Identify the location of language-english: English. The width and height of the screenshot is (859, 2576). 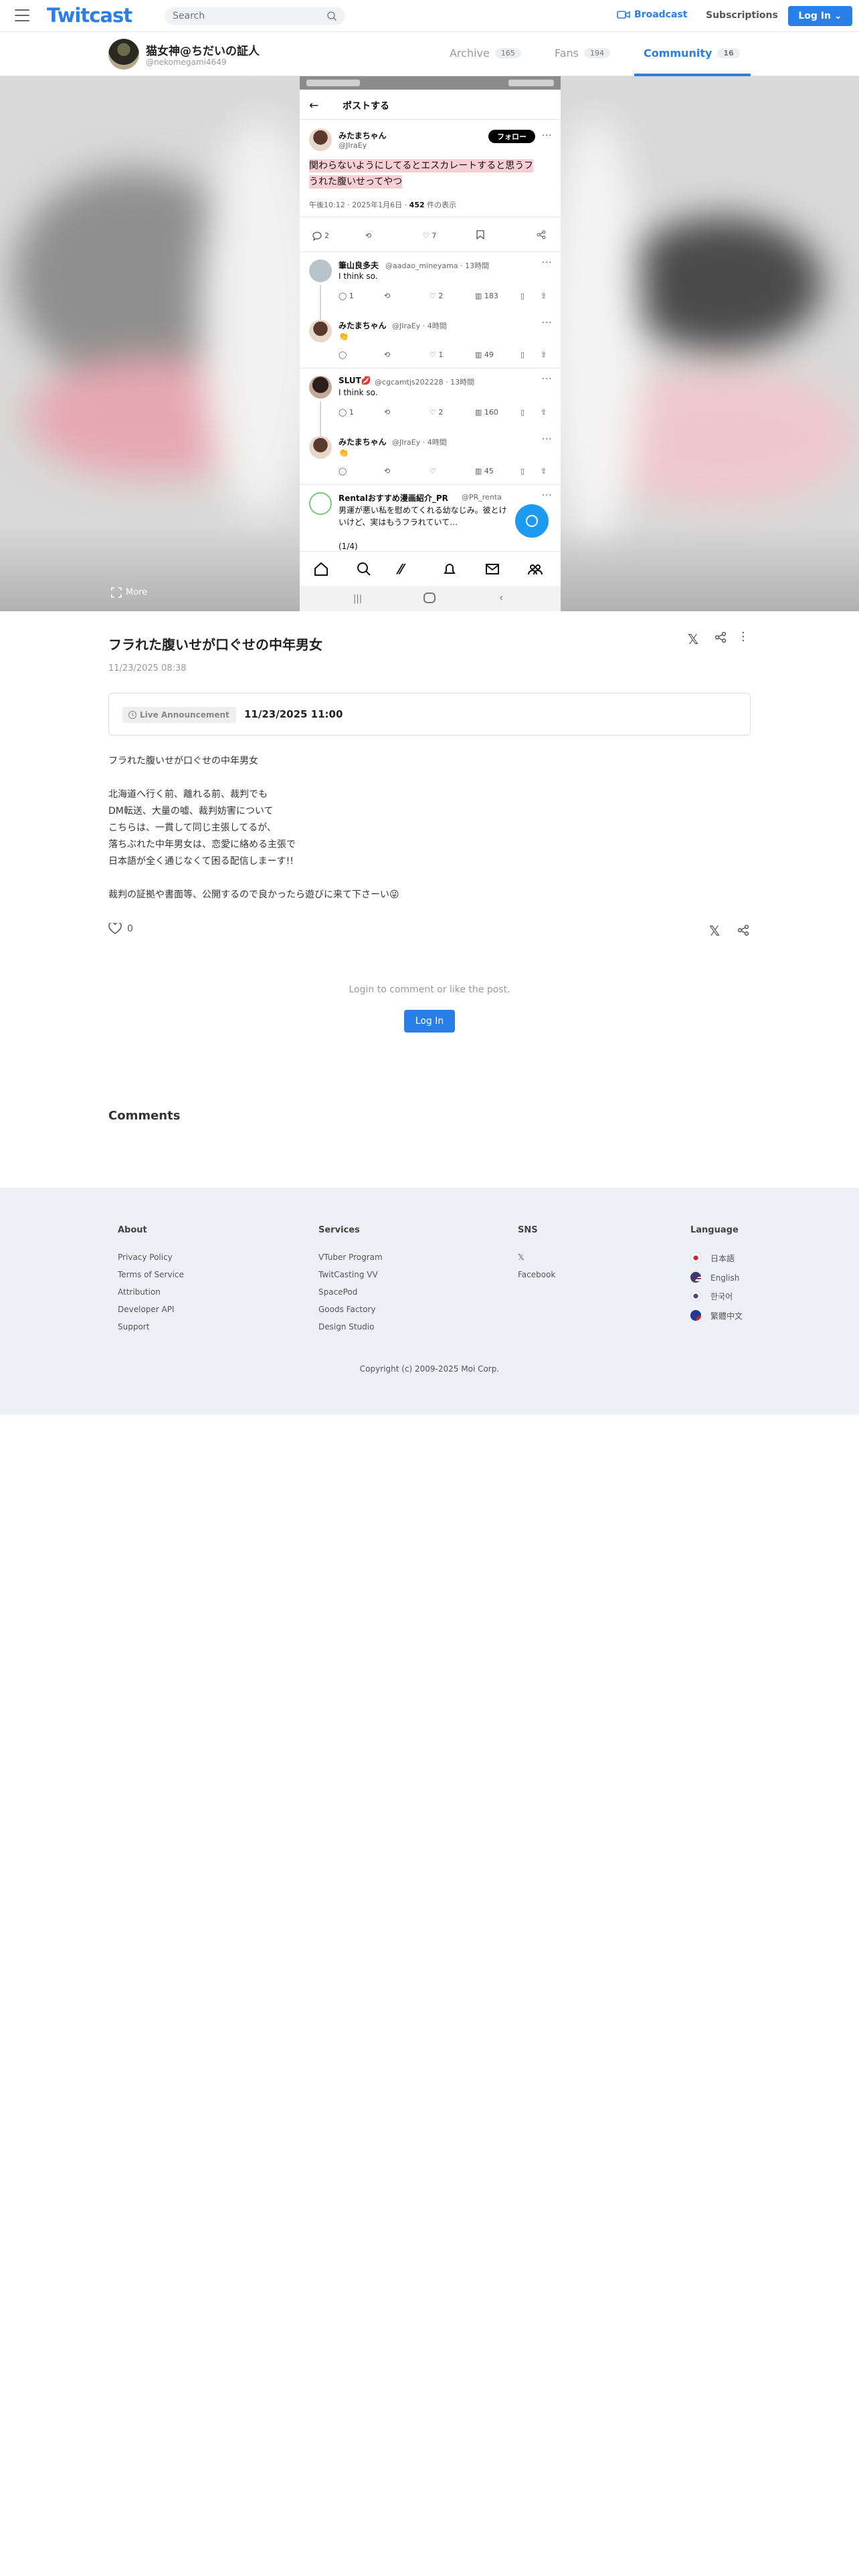
(716, 1277).